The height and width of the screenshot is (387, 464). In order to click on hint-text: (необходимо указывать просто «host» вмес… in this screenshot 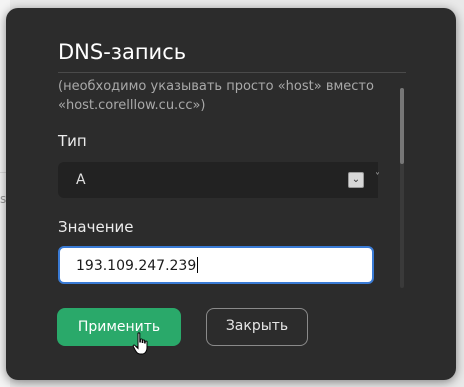, I will do `click(216, 96)`.